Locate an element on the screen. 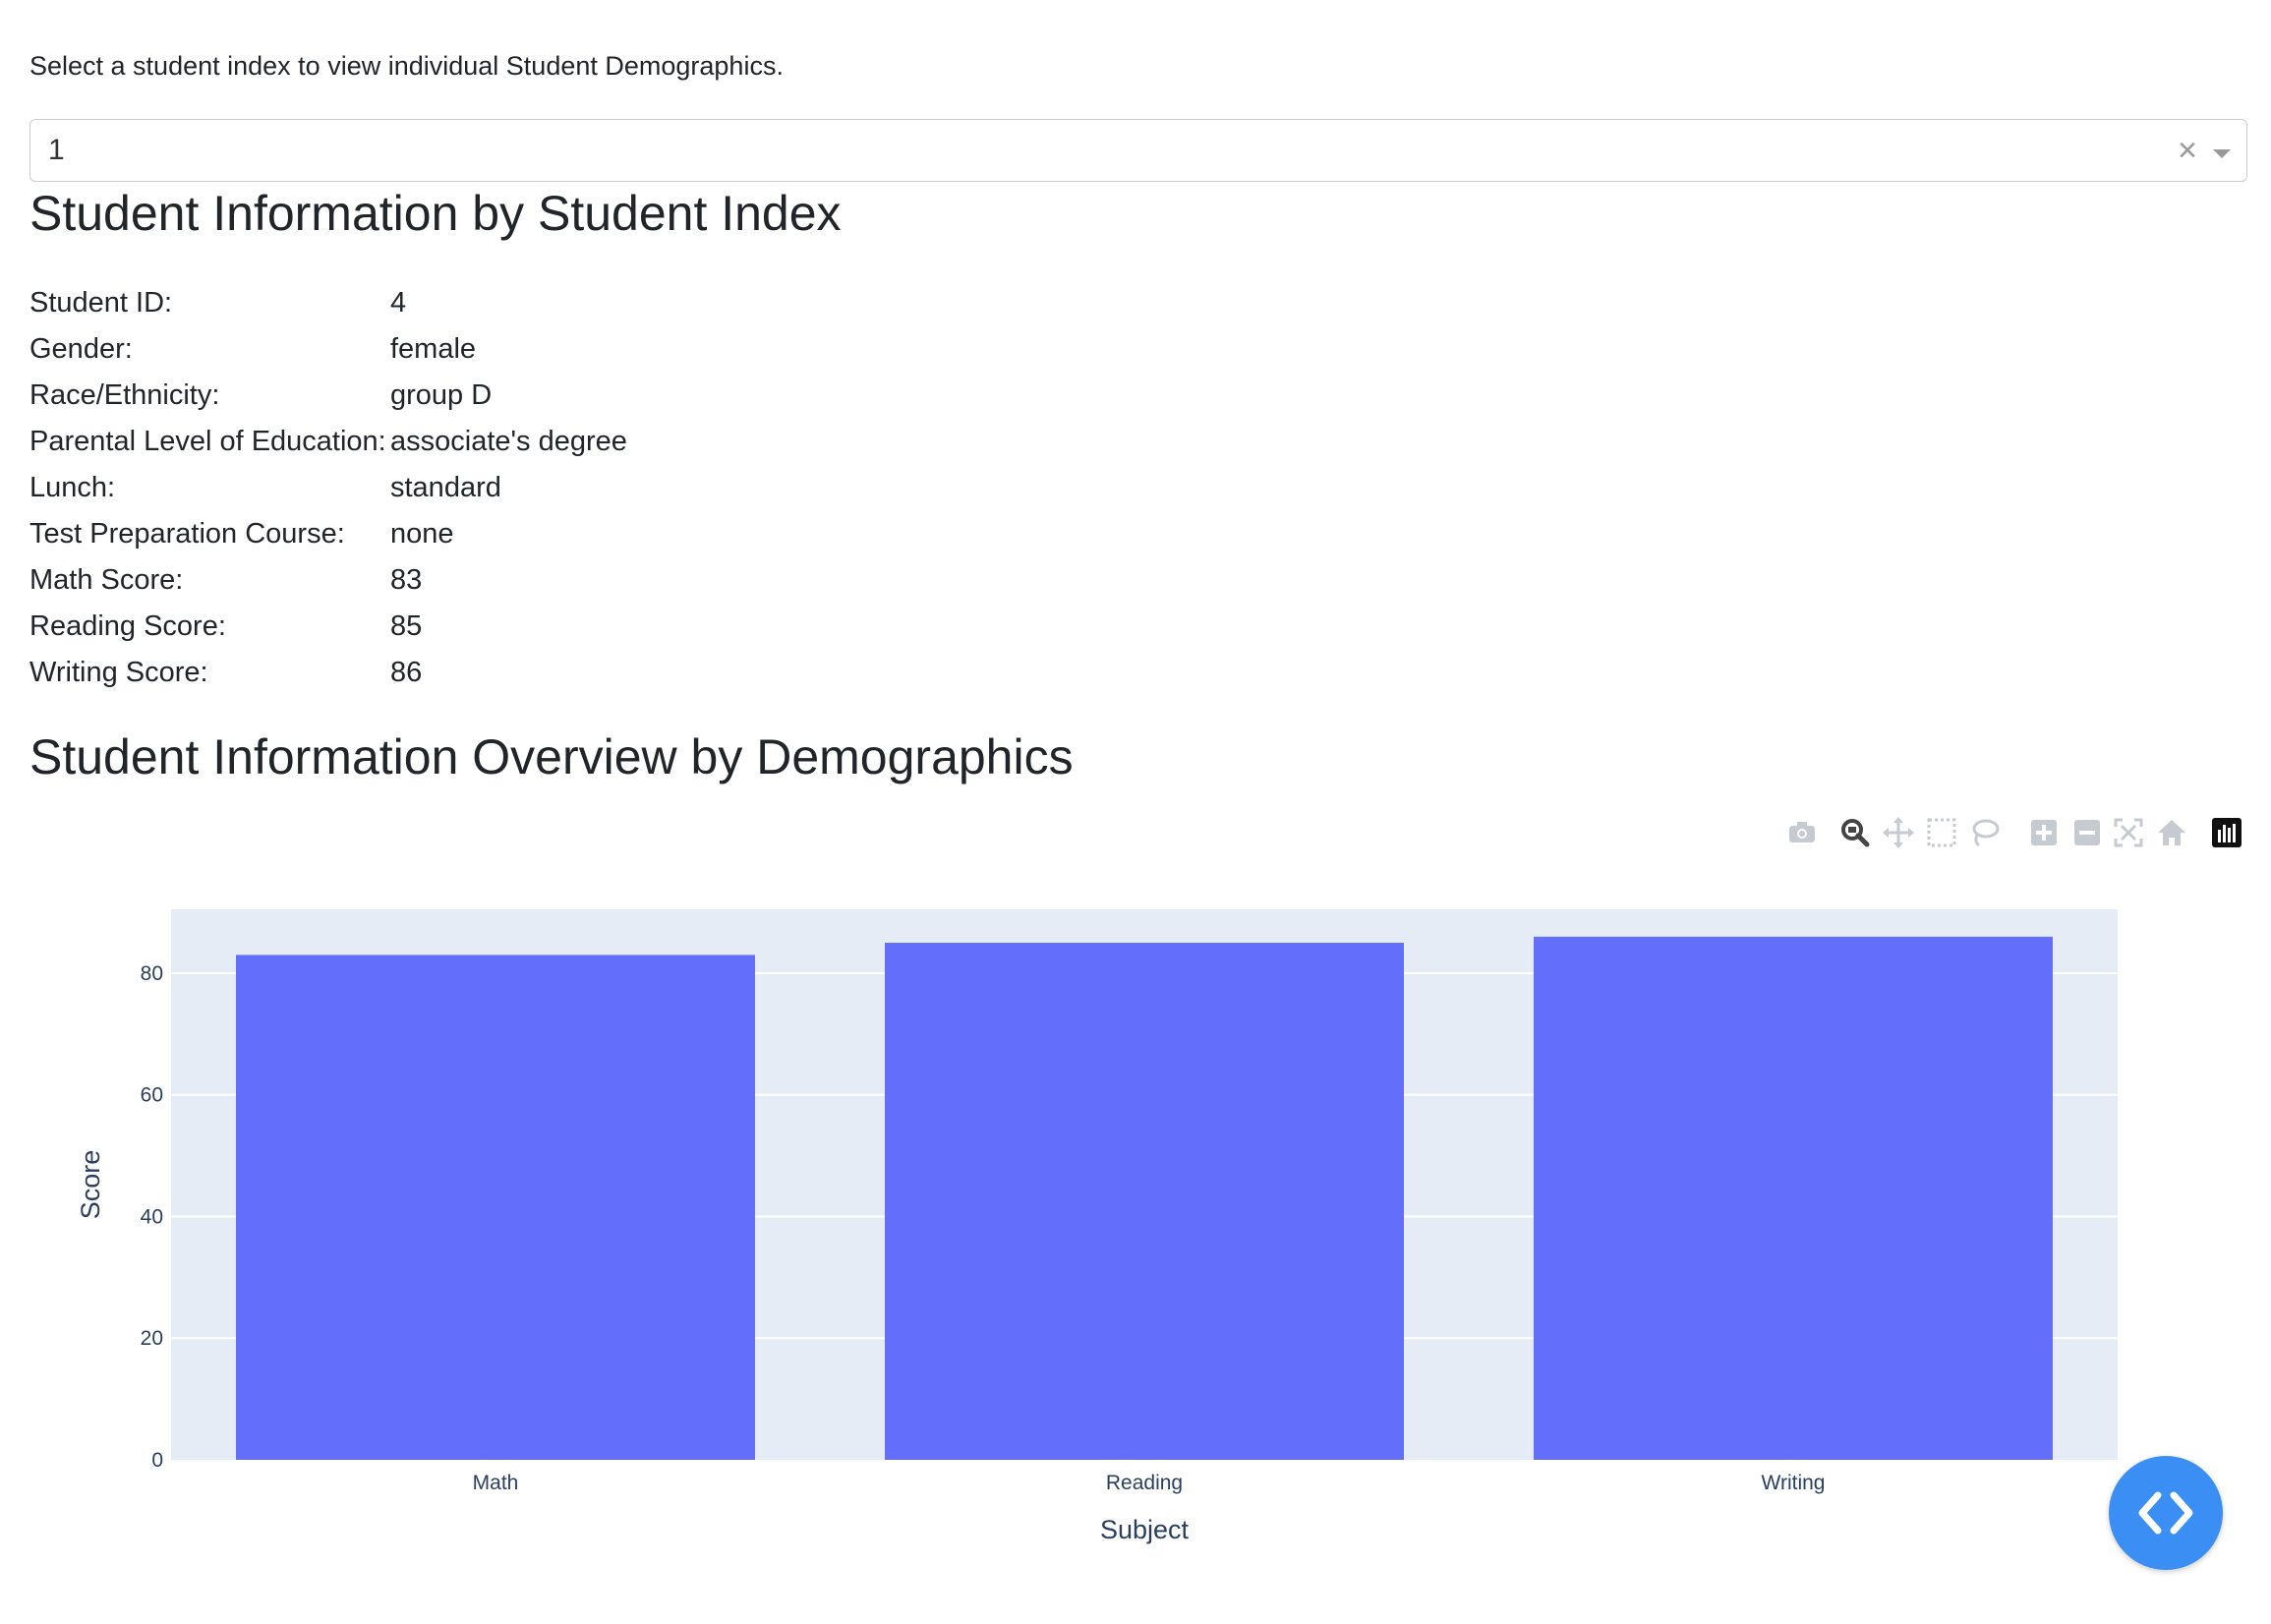 The height and width of the screenshot is (1624, 2271). info-label: Student ID: is located at coordinates (101, 303).